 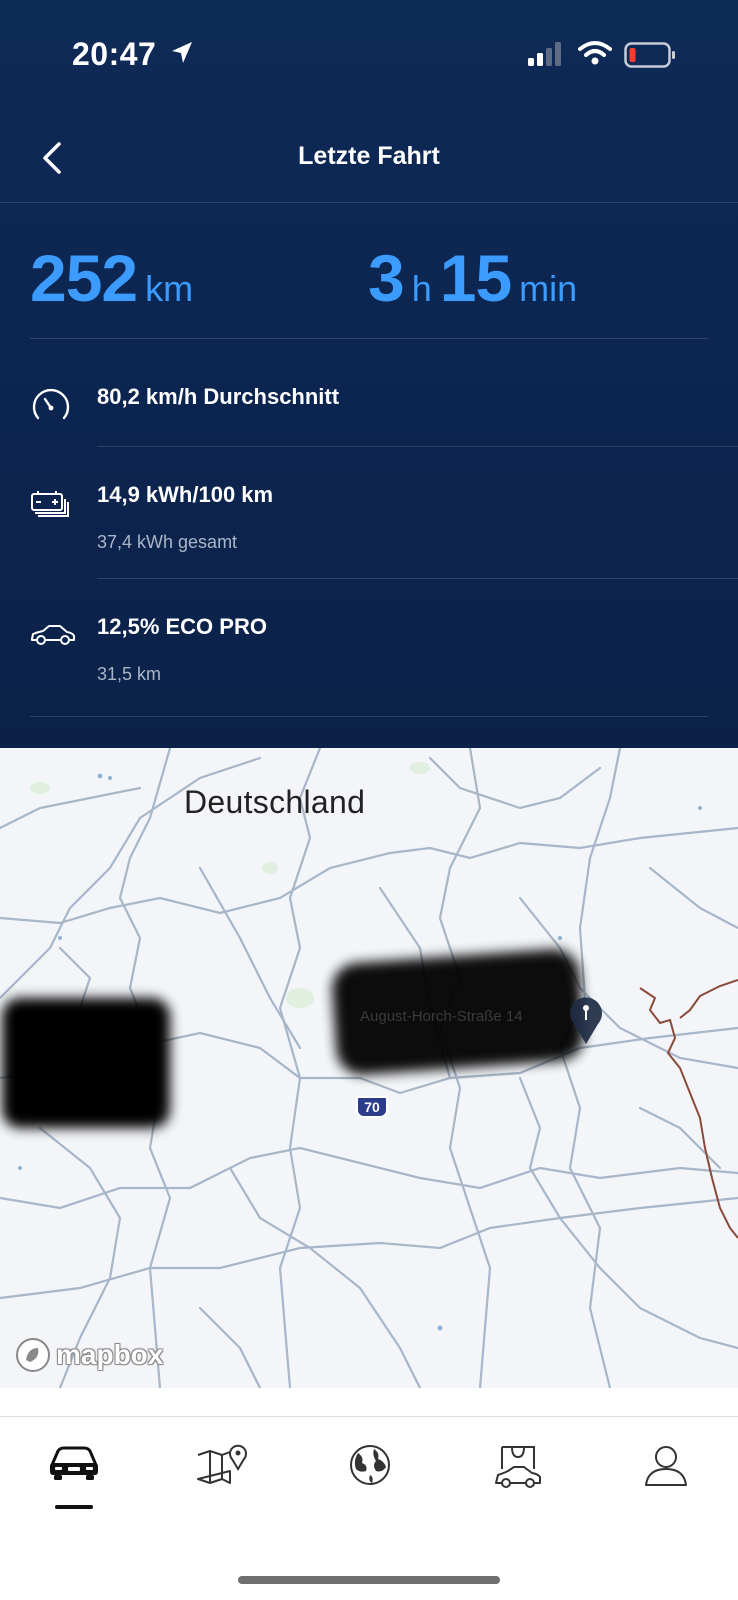 I want to click on map-country-label: Deutschland, so click(x=275, y=802).